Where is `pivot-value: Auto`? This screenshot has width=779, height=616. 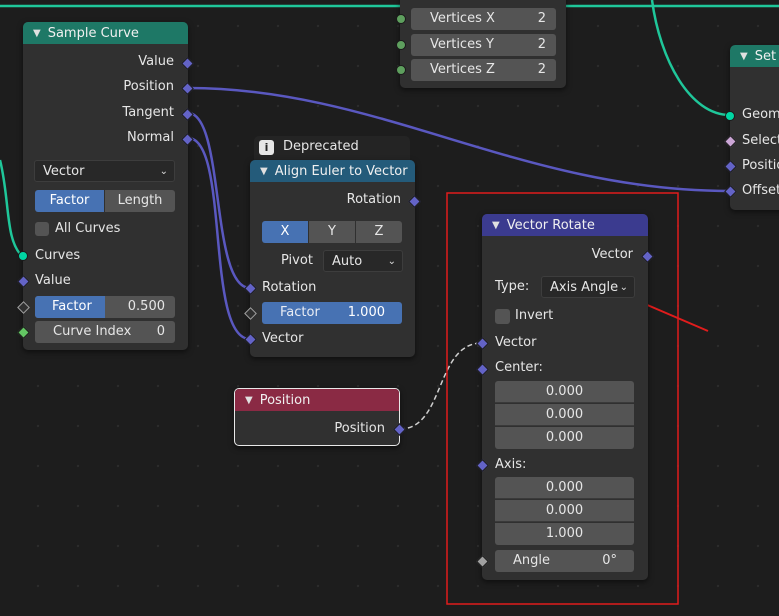
pivot-value: Auto is located at coordinates (347, 261).